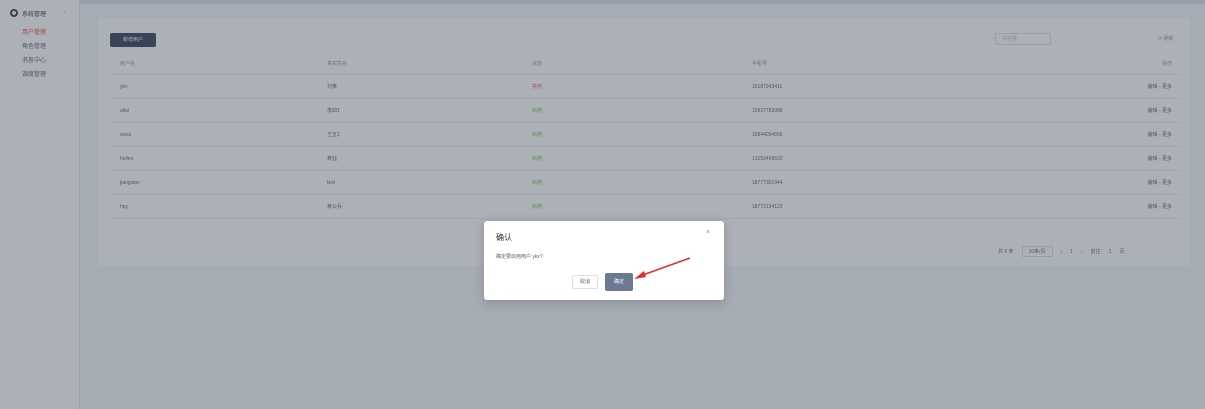 The height and width of the screenshot is (409, 1205). I want to click on dialog-title: 确认, so click(504, 237).